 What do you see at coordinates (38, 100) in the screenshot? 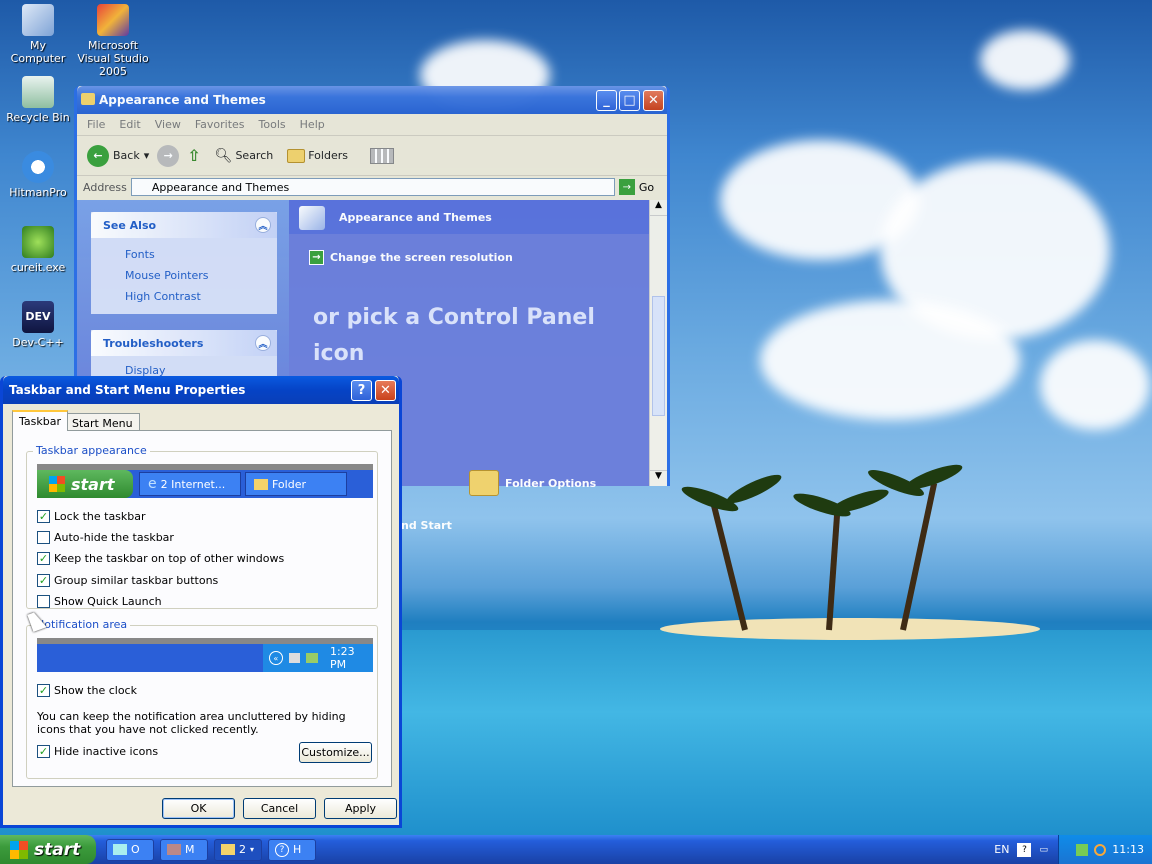
I see `desktop-icon-recycle-bin: Recycle Bin` at bounding box center [38, 100].